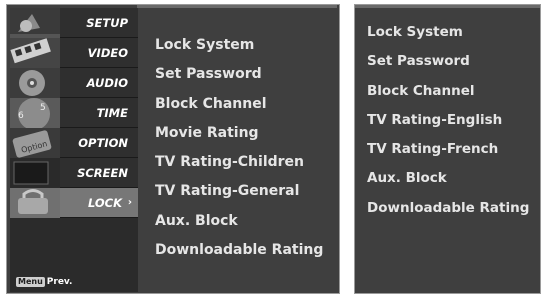 The width and height of the screenshot is (544, 296). I want to click on menu-item-tv-rating-english: TV Rating-English, so click(448, 120).